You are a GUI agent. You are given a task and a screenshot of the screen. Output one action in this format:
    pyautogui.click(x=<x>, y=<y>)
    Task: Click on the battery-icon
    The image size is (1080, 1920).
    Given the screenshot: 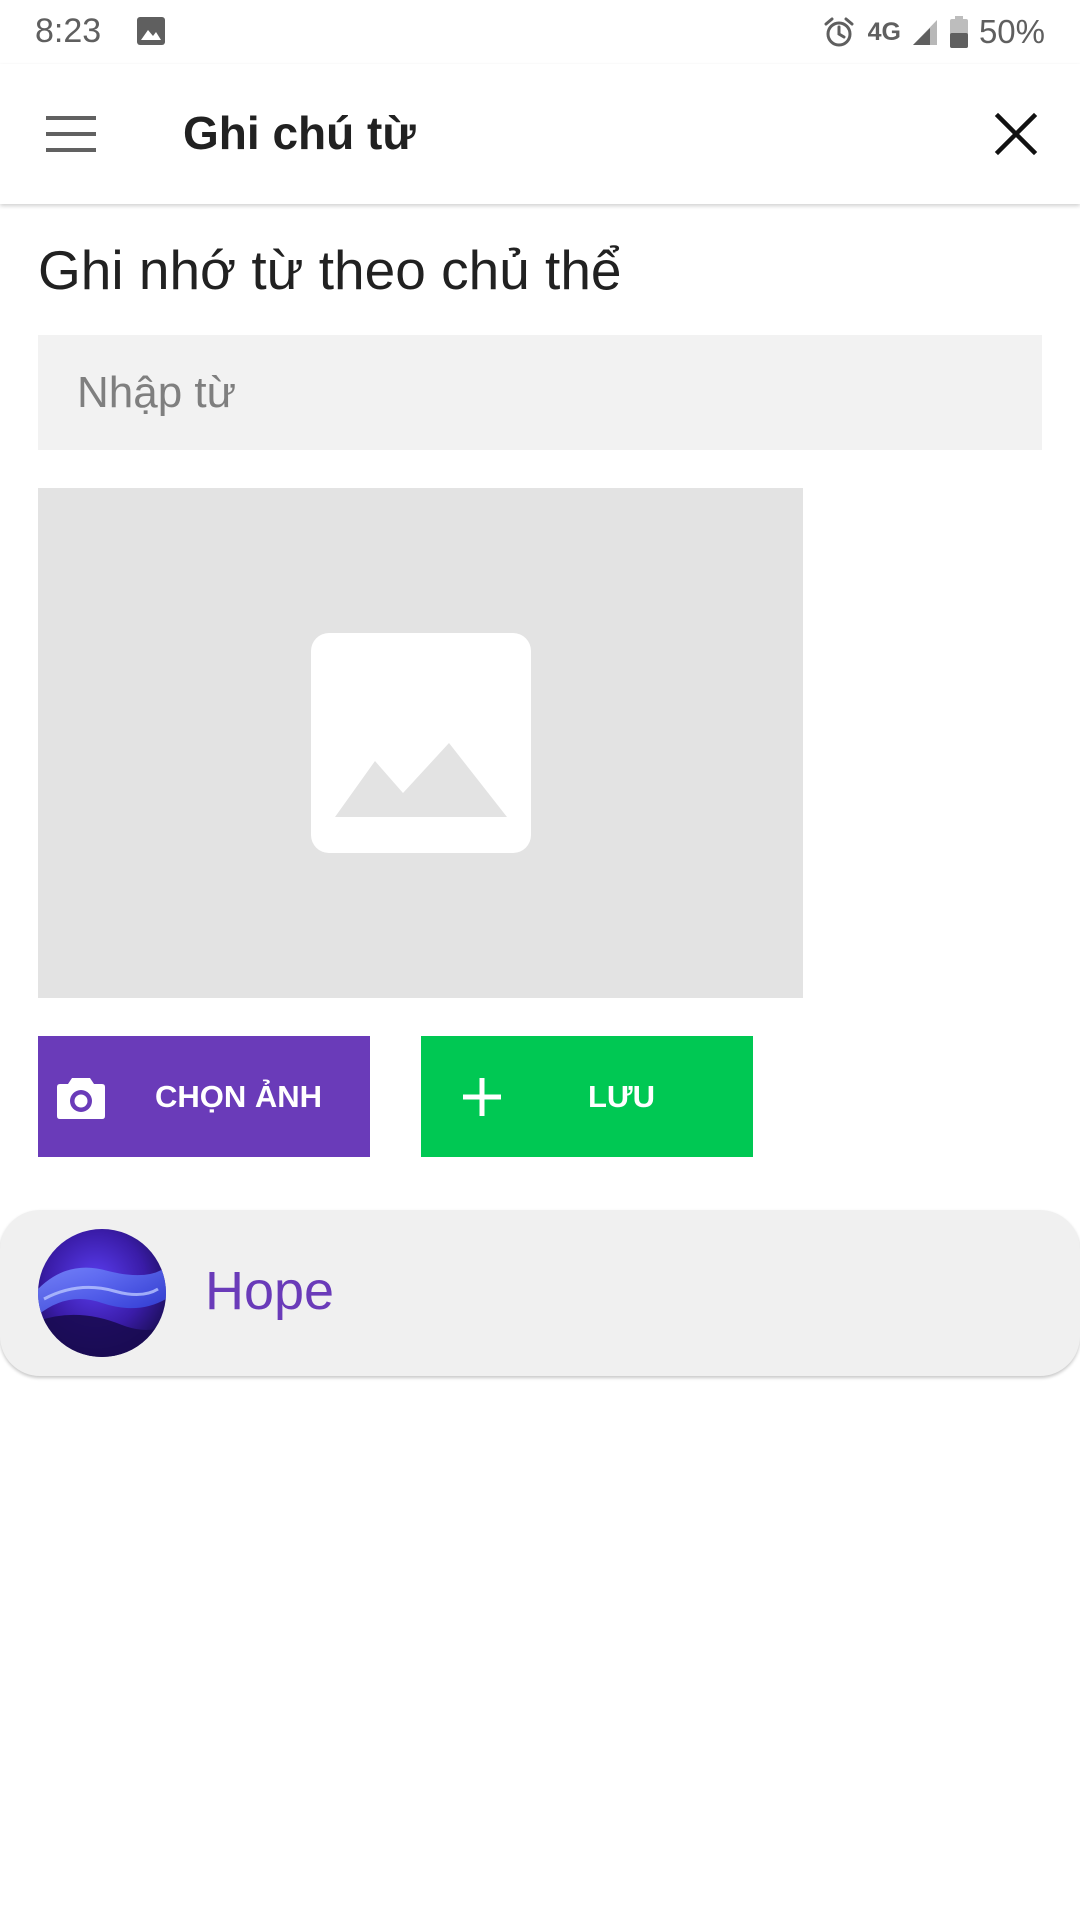 What is the action you would take?
    pyautogui.click(x=959, y=32)
    